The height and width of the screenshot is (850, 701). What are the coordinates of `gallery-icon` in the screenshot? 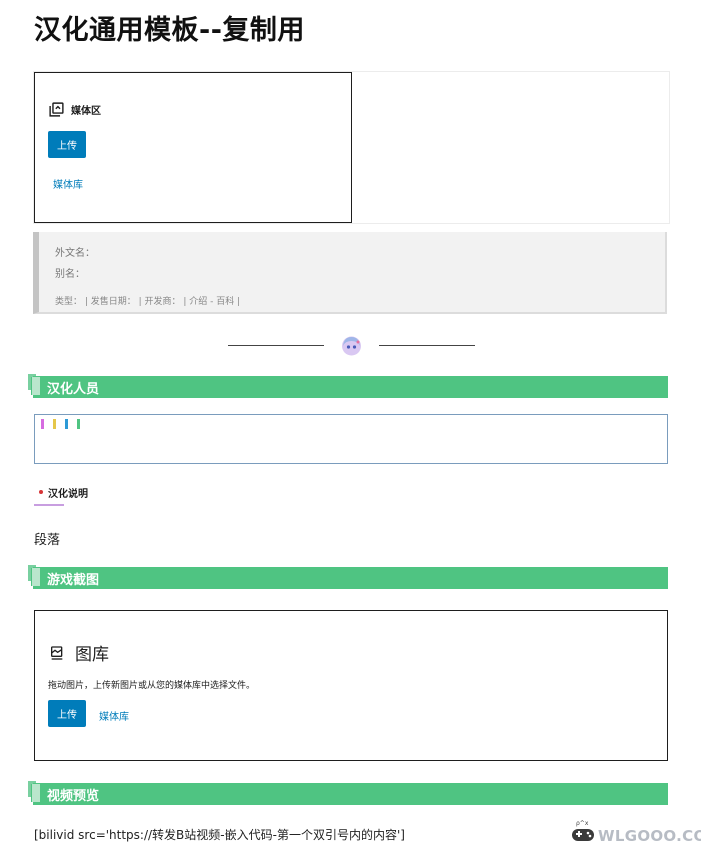 It's located at (57, 652).